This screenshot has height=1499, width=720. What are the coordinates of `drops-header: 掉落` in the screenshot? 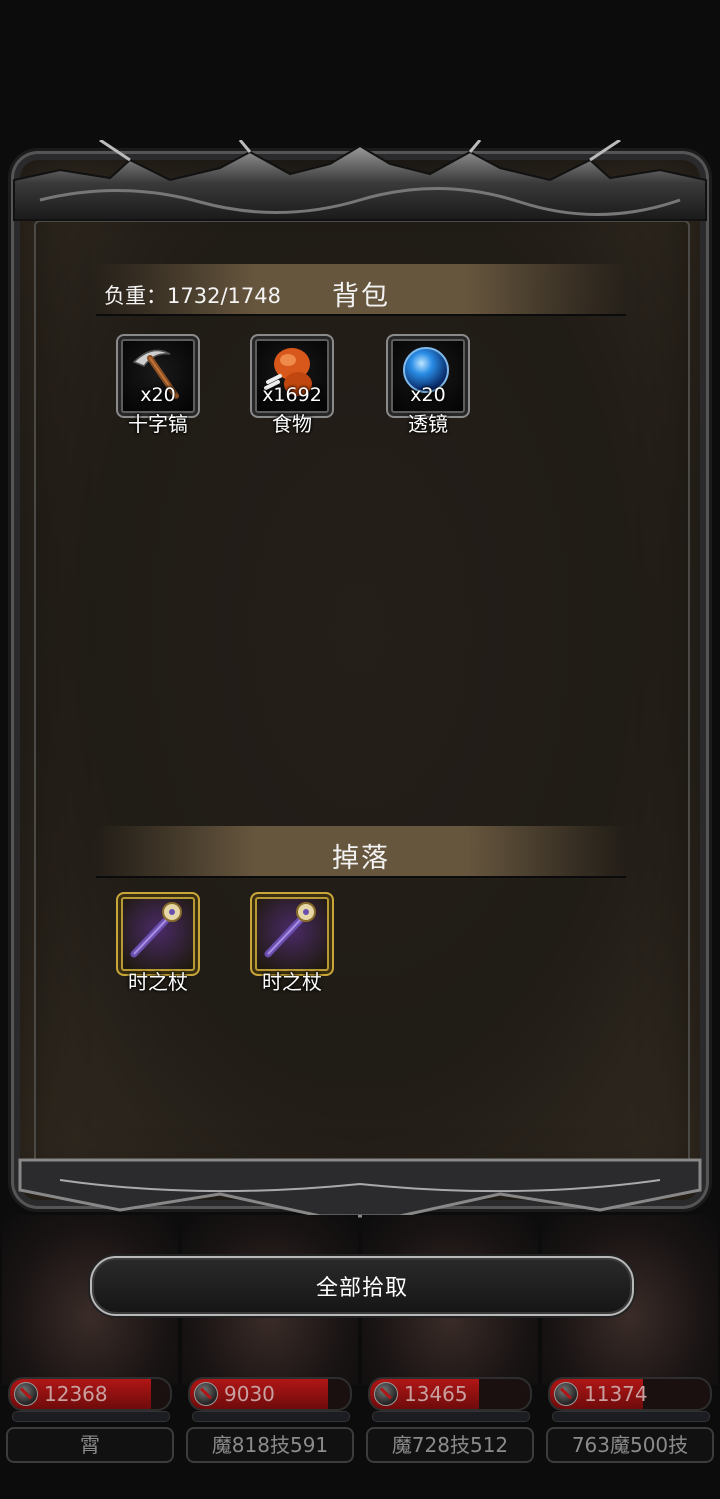 It's located at (361, 852).